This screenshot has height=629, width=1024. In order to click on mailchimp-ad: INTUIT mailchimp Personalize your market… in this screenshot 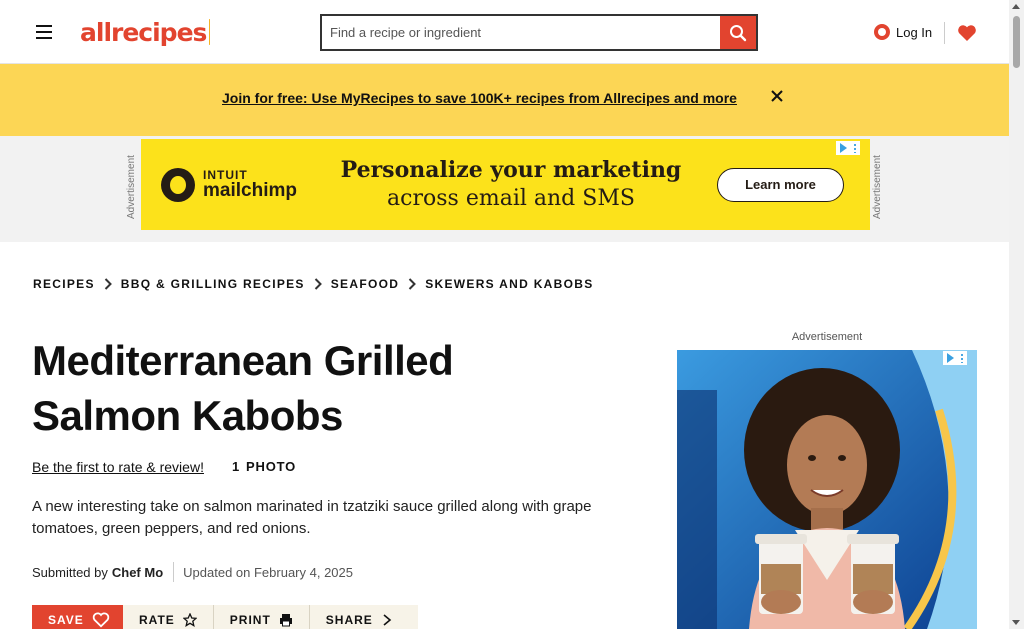, I will do `click(505, 184)`.